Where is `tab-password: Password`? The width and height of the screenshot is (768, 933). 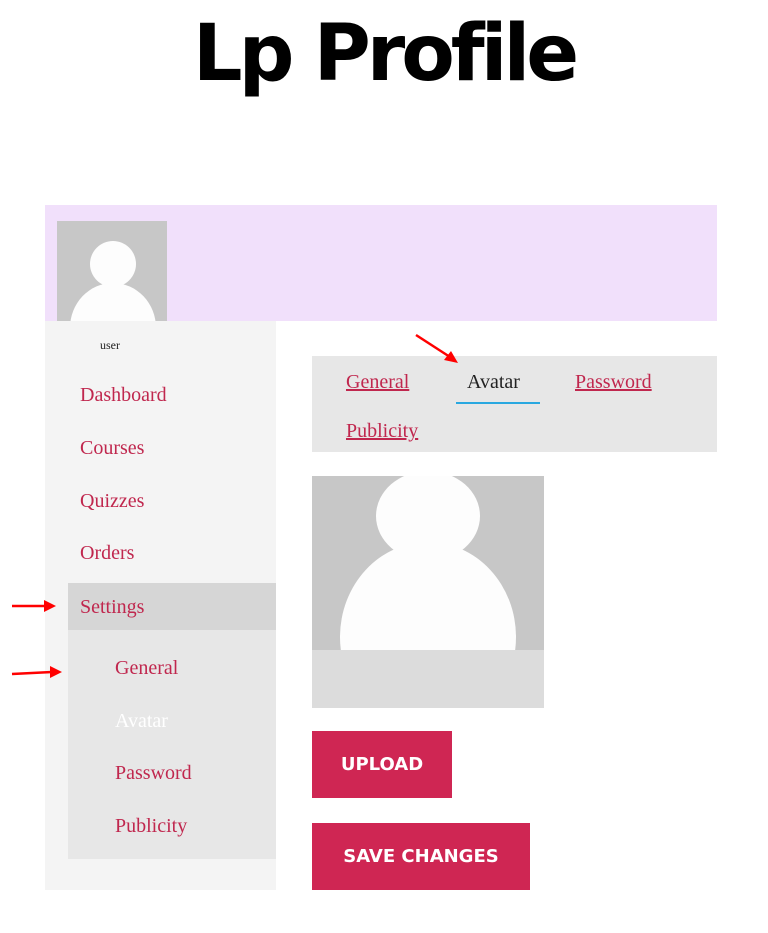
tab-password: Password is located at coordinates (613, 382).